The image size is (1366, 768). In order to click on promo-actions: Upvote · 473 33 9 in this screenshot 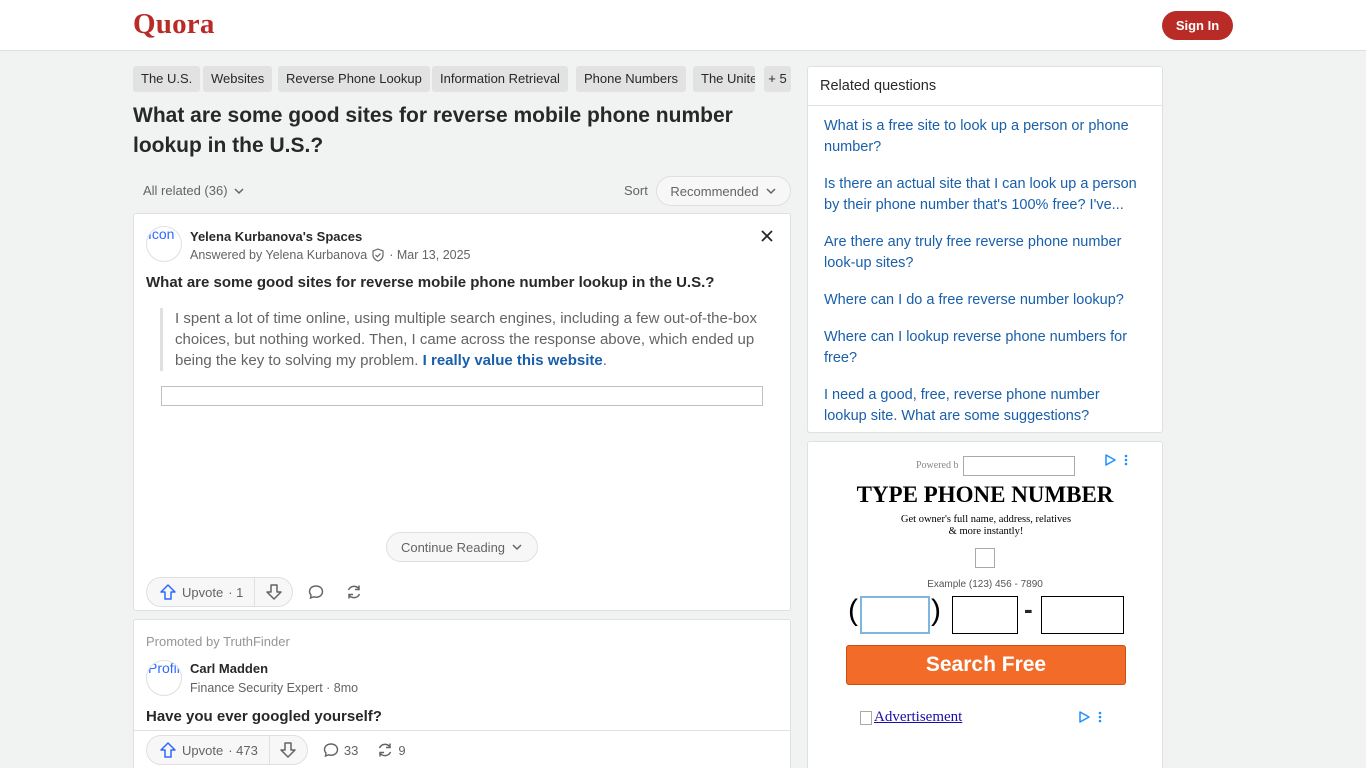, I will do `click(276, 750)`.